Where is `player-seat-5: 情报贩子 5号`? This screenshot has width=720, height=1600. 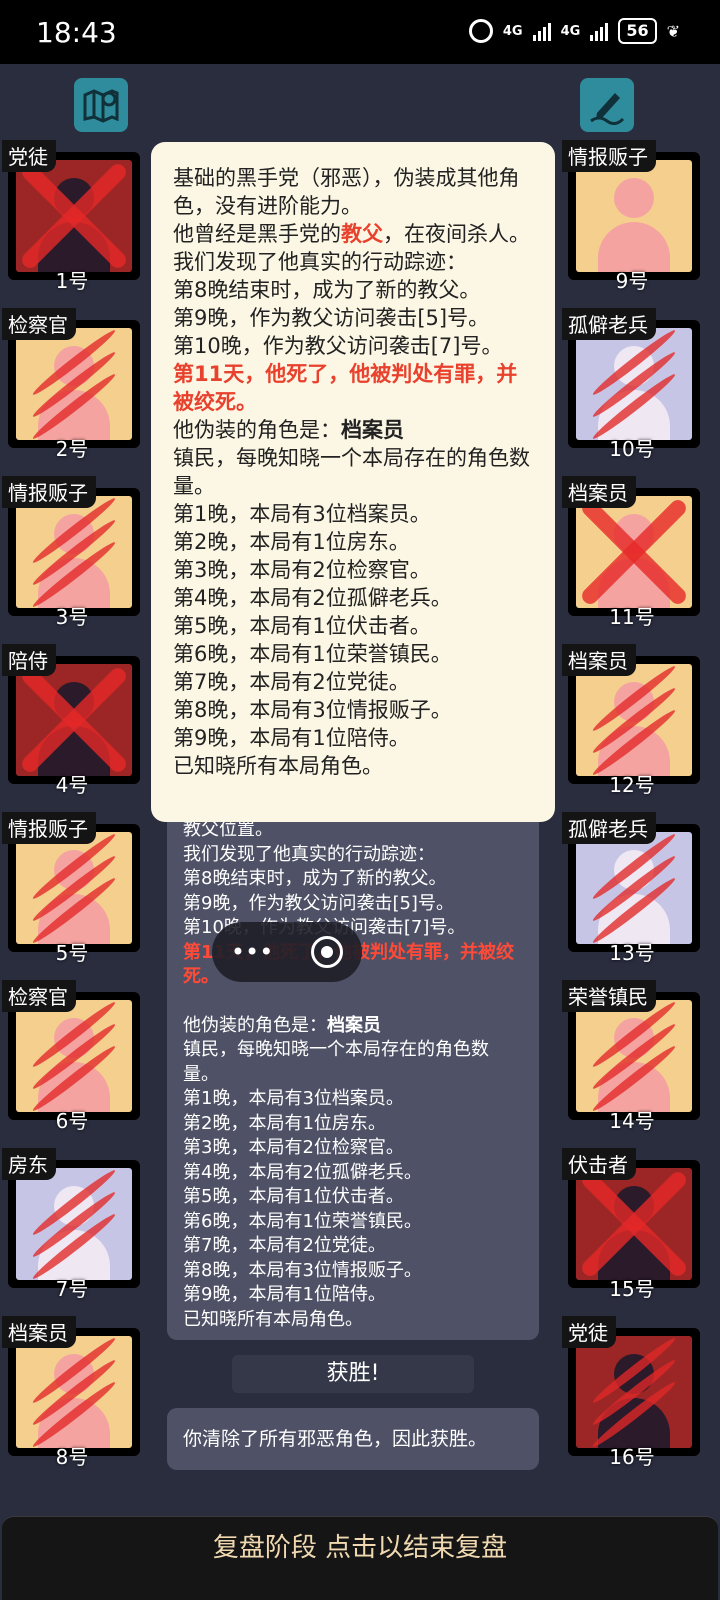 player-seat-5: 情报贩子 5号 is located at coordinates (72, 888).